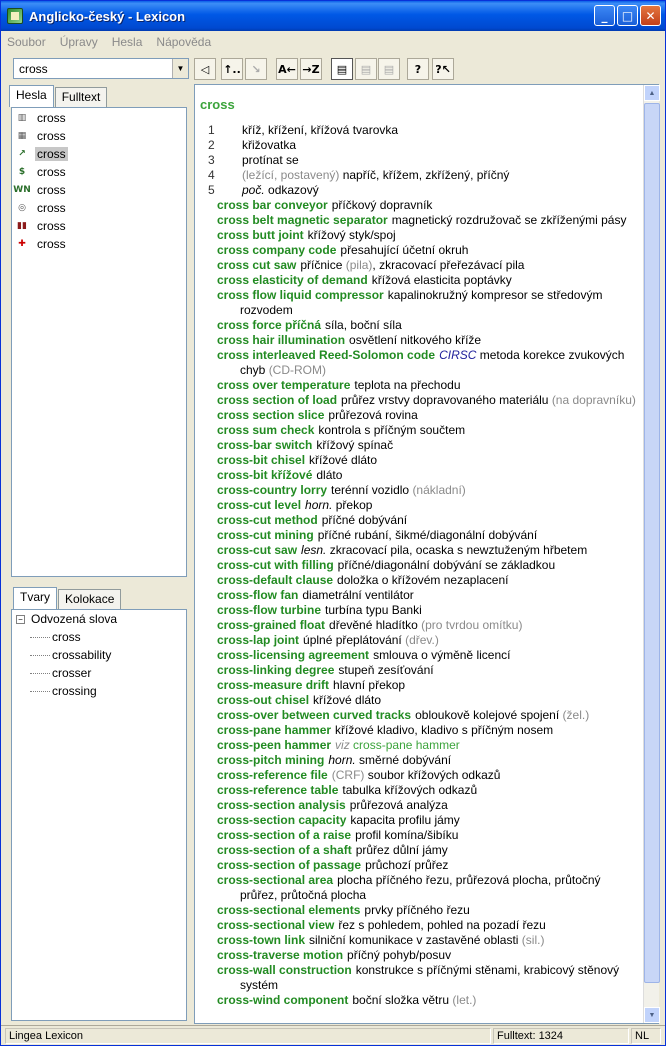  What do you see at coordinates (272, 490) in the screenshot?
I see `phrase-term: cross-country lorry` at bounding box center [272, 490].